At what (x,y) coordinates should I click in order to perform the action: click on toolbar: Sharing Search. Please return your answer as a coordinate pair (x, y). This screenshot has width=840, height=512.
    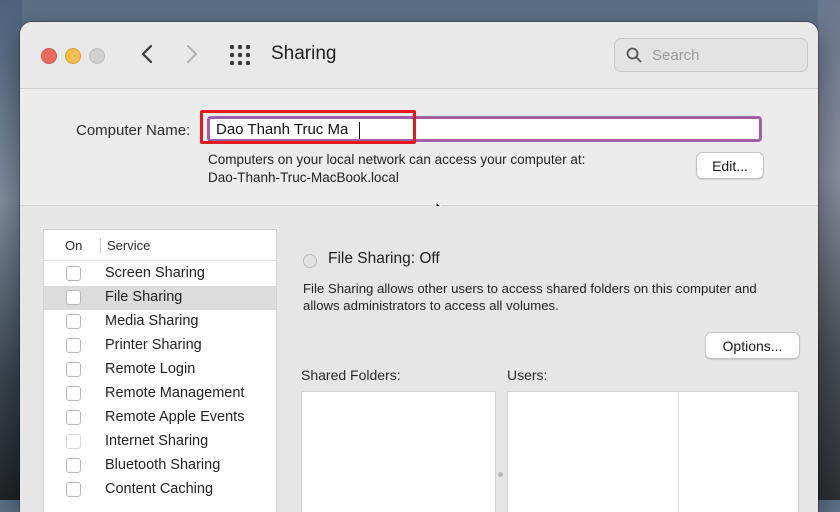
    Looking at the image, I should click on (419, 55).